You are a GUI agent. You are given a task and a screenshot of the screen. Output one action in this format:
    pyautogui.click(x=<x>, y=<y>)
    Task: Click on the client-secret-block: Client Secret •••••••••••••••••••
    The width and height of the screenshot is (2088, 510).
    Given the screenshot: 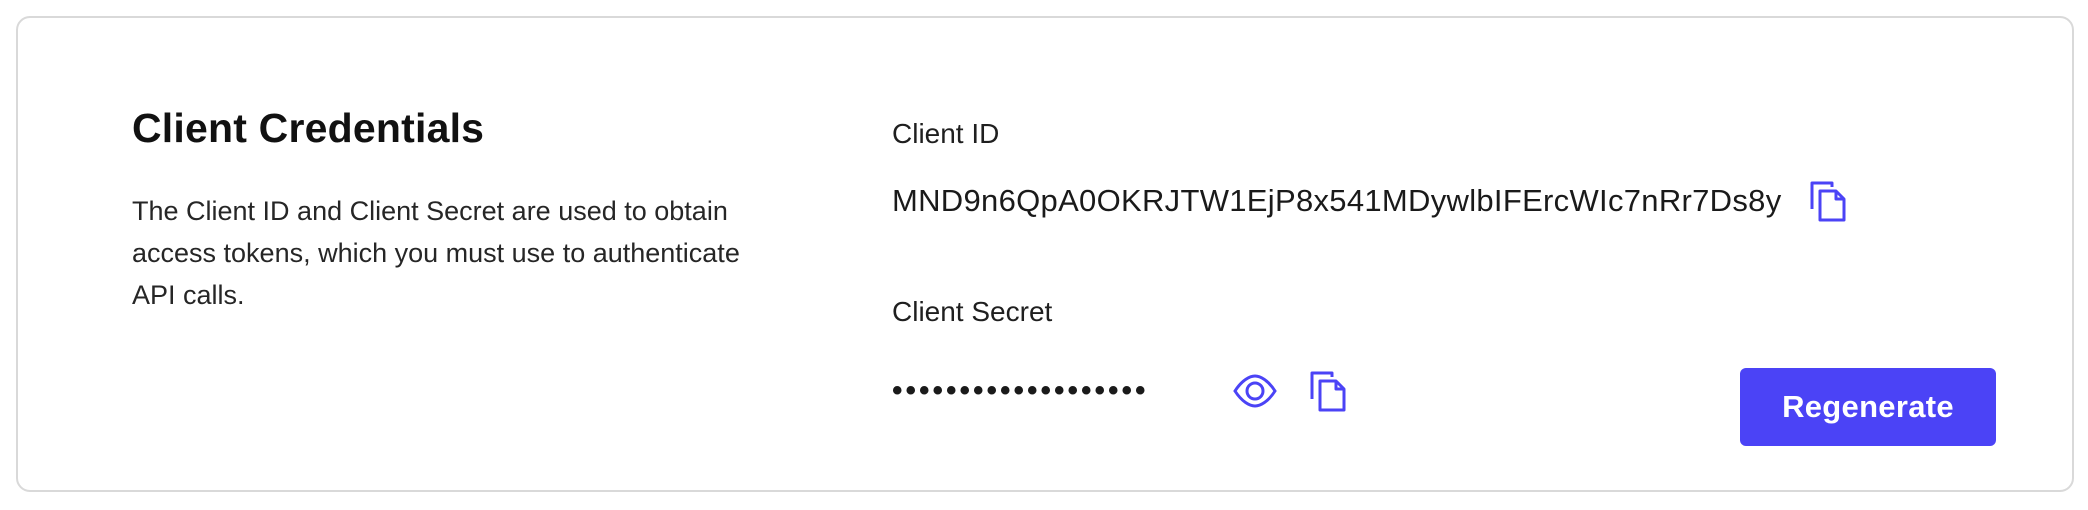 What is the action you would take?
    pyautogui.click(x=1371, y=354)
    